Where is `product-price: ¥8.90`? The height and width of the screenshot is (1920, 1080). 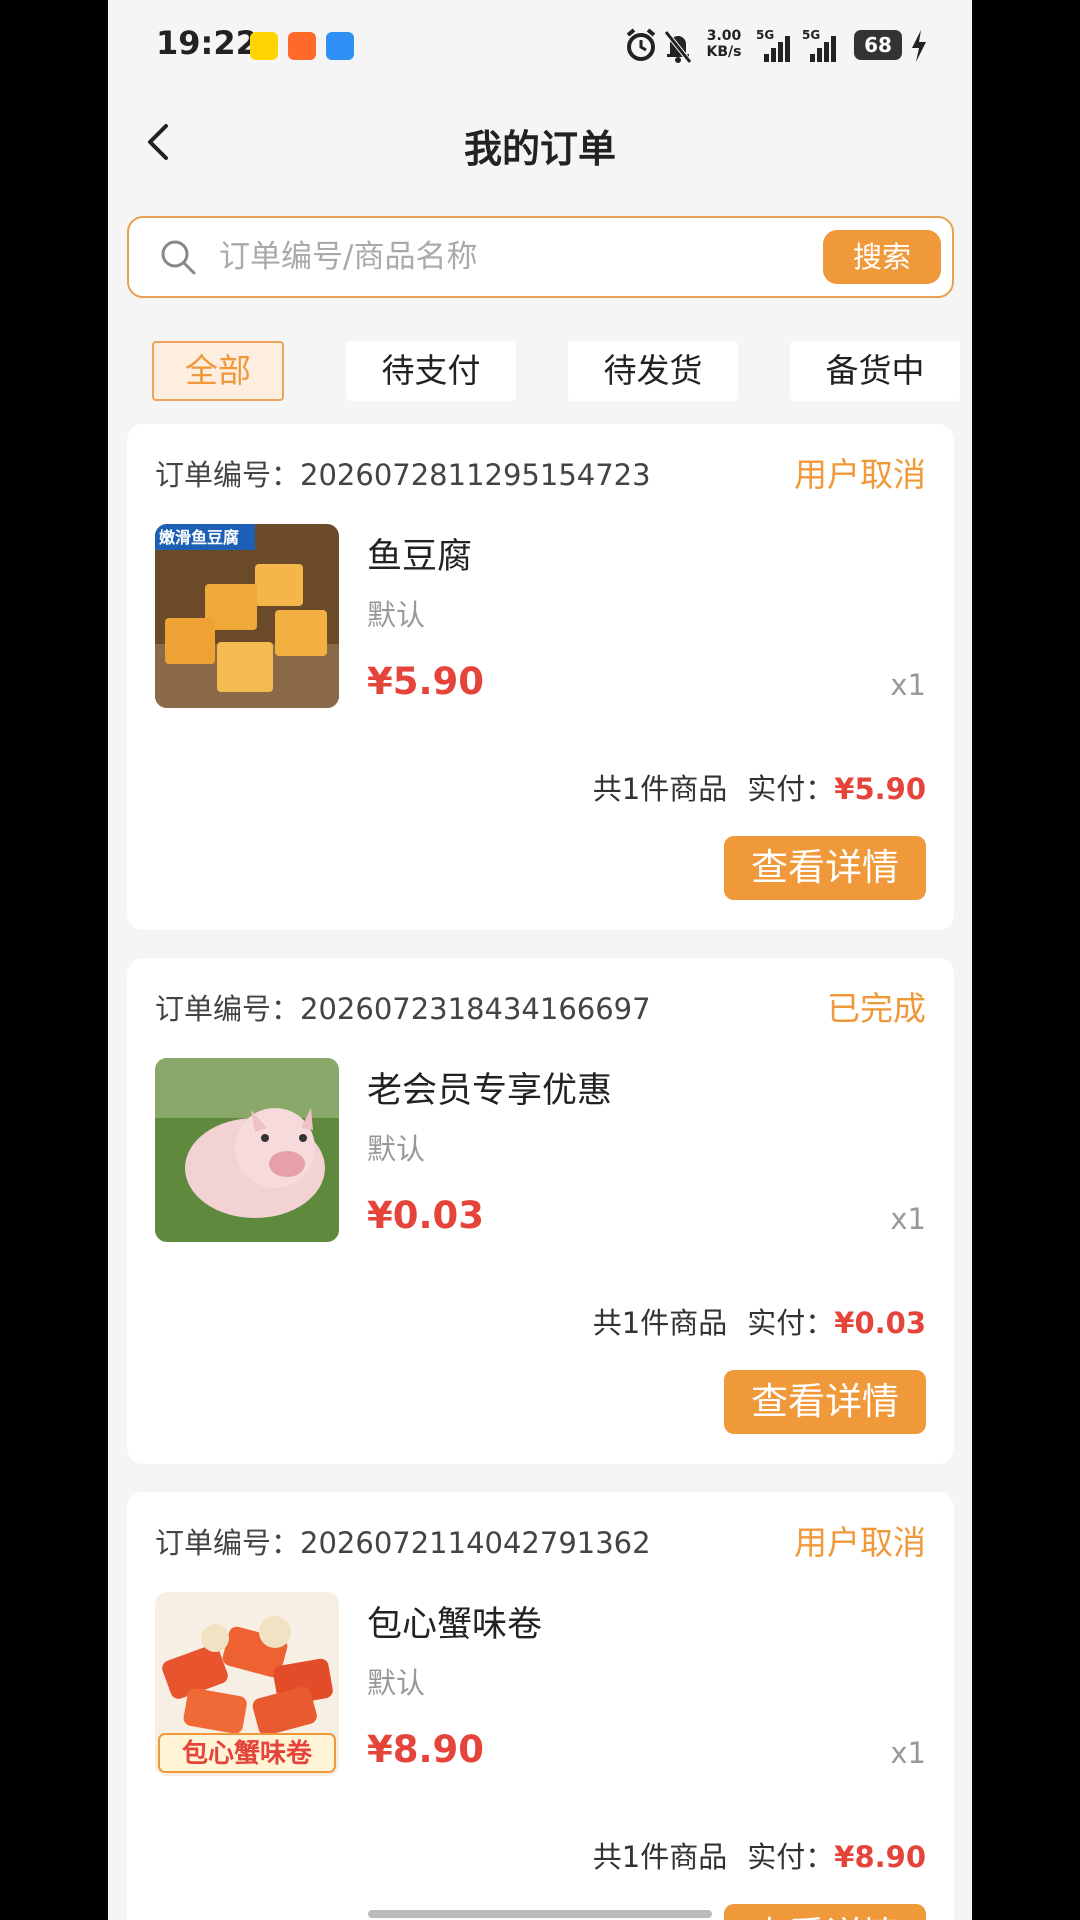 product-price: ¥8.90 is located at coordinates (426, 1749).